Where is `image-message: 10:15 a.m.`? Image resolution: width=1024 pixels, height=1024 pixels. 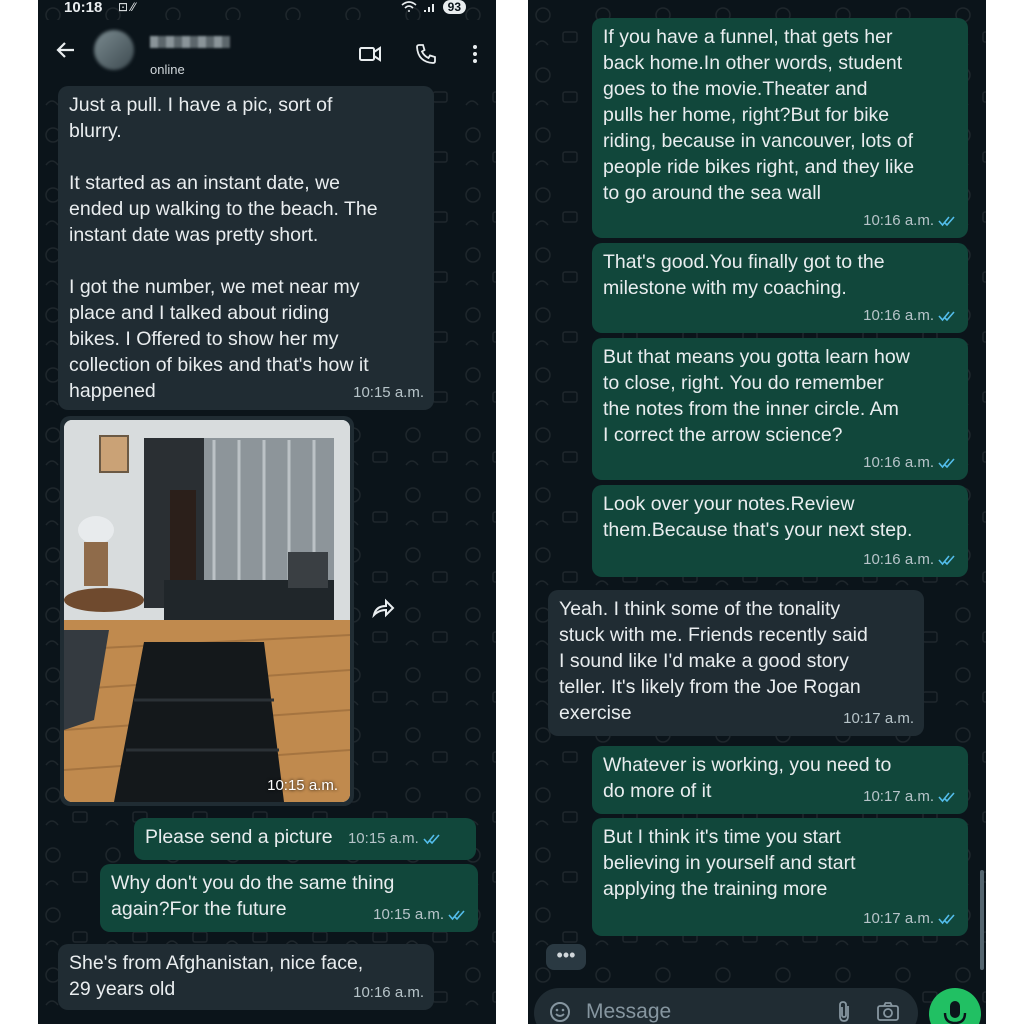
image-message: 10:15 a.m. is located at coordinates (207, 611).